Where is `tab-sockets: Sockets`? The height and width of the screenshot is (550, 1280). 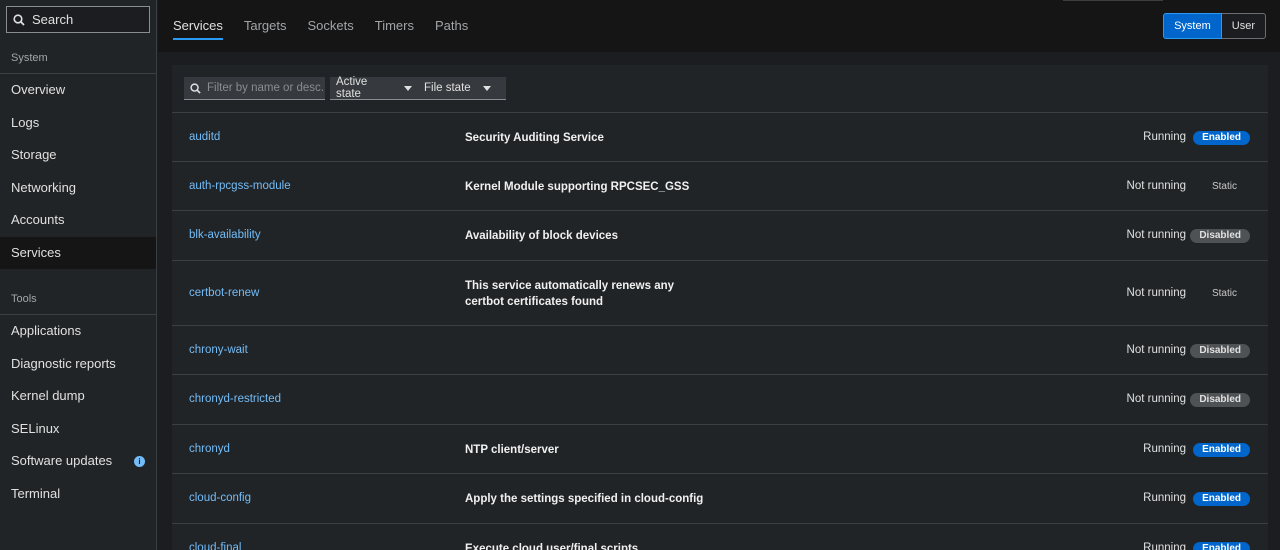
tab-sockets: Sockets is located at coordinates (331, 26).